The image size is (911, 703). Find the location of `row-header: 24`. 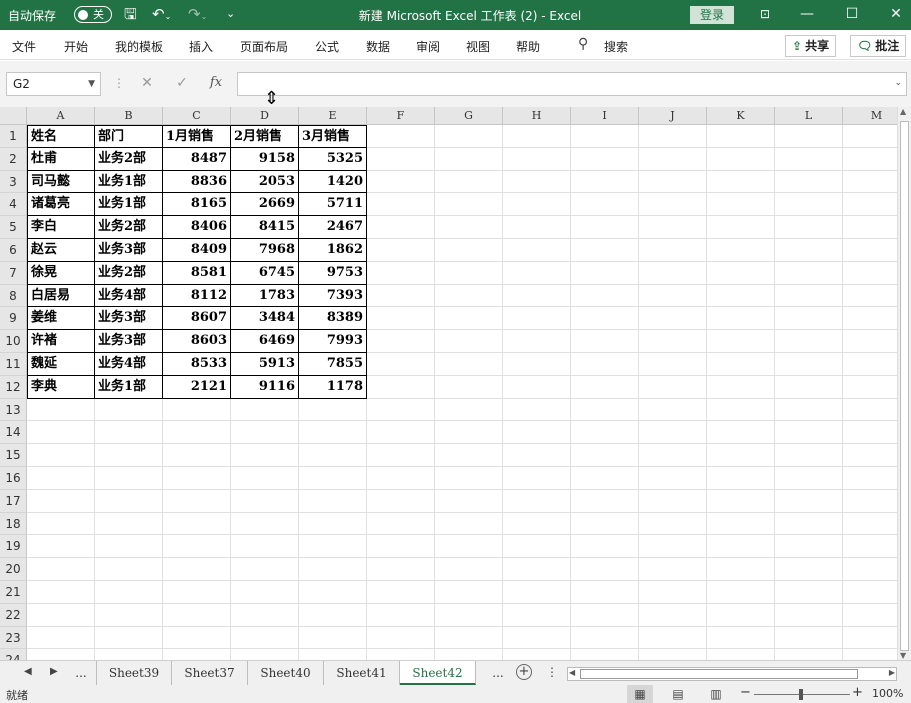

row-header: 24 is located at coordinates (13, 654).